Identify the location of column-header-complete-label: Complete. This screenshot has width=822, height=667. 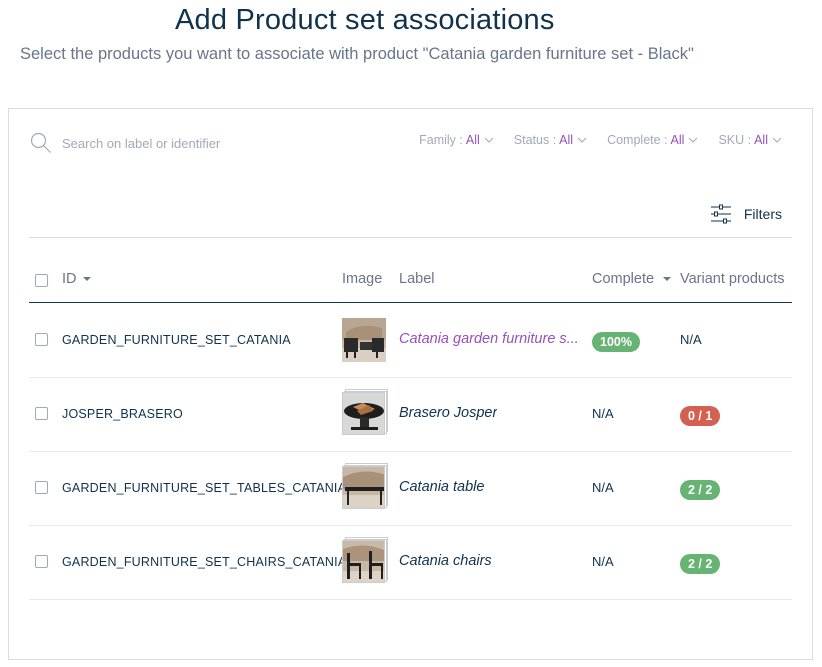
(623, 279).